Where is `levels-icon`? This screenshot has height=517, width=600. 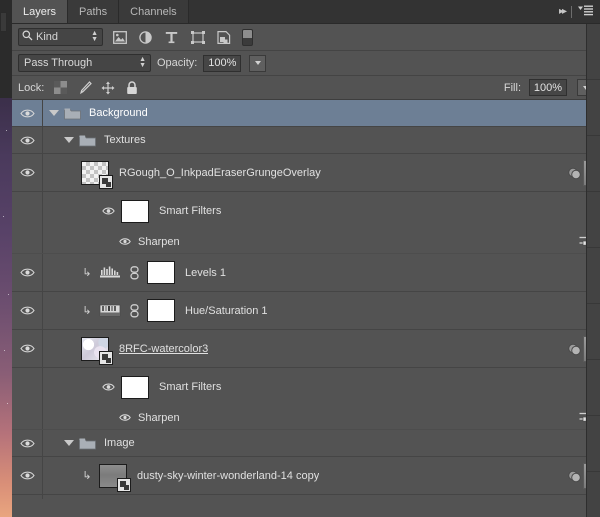
levels-icon is located at coordinates (110, 273).